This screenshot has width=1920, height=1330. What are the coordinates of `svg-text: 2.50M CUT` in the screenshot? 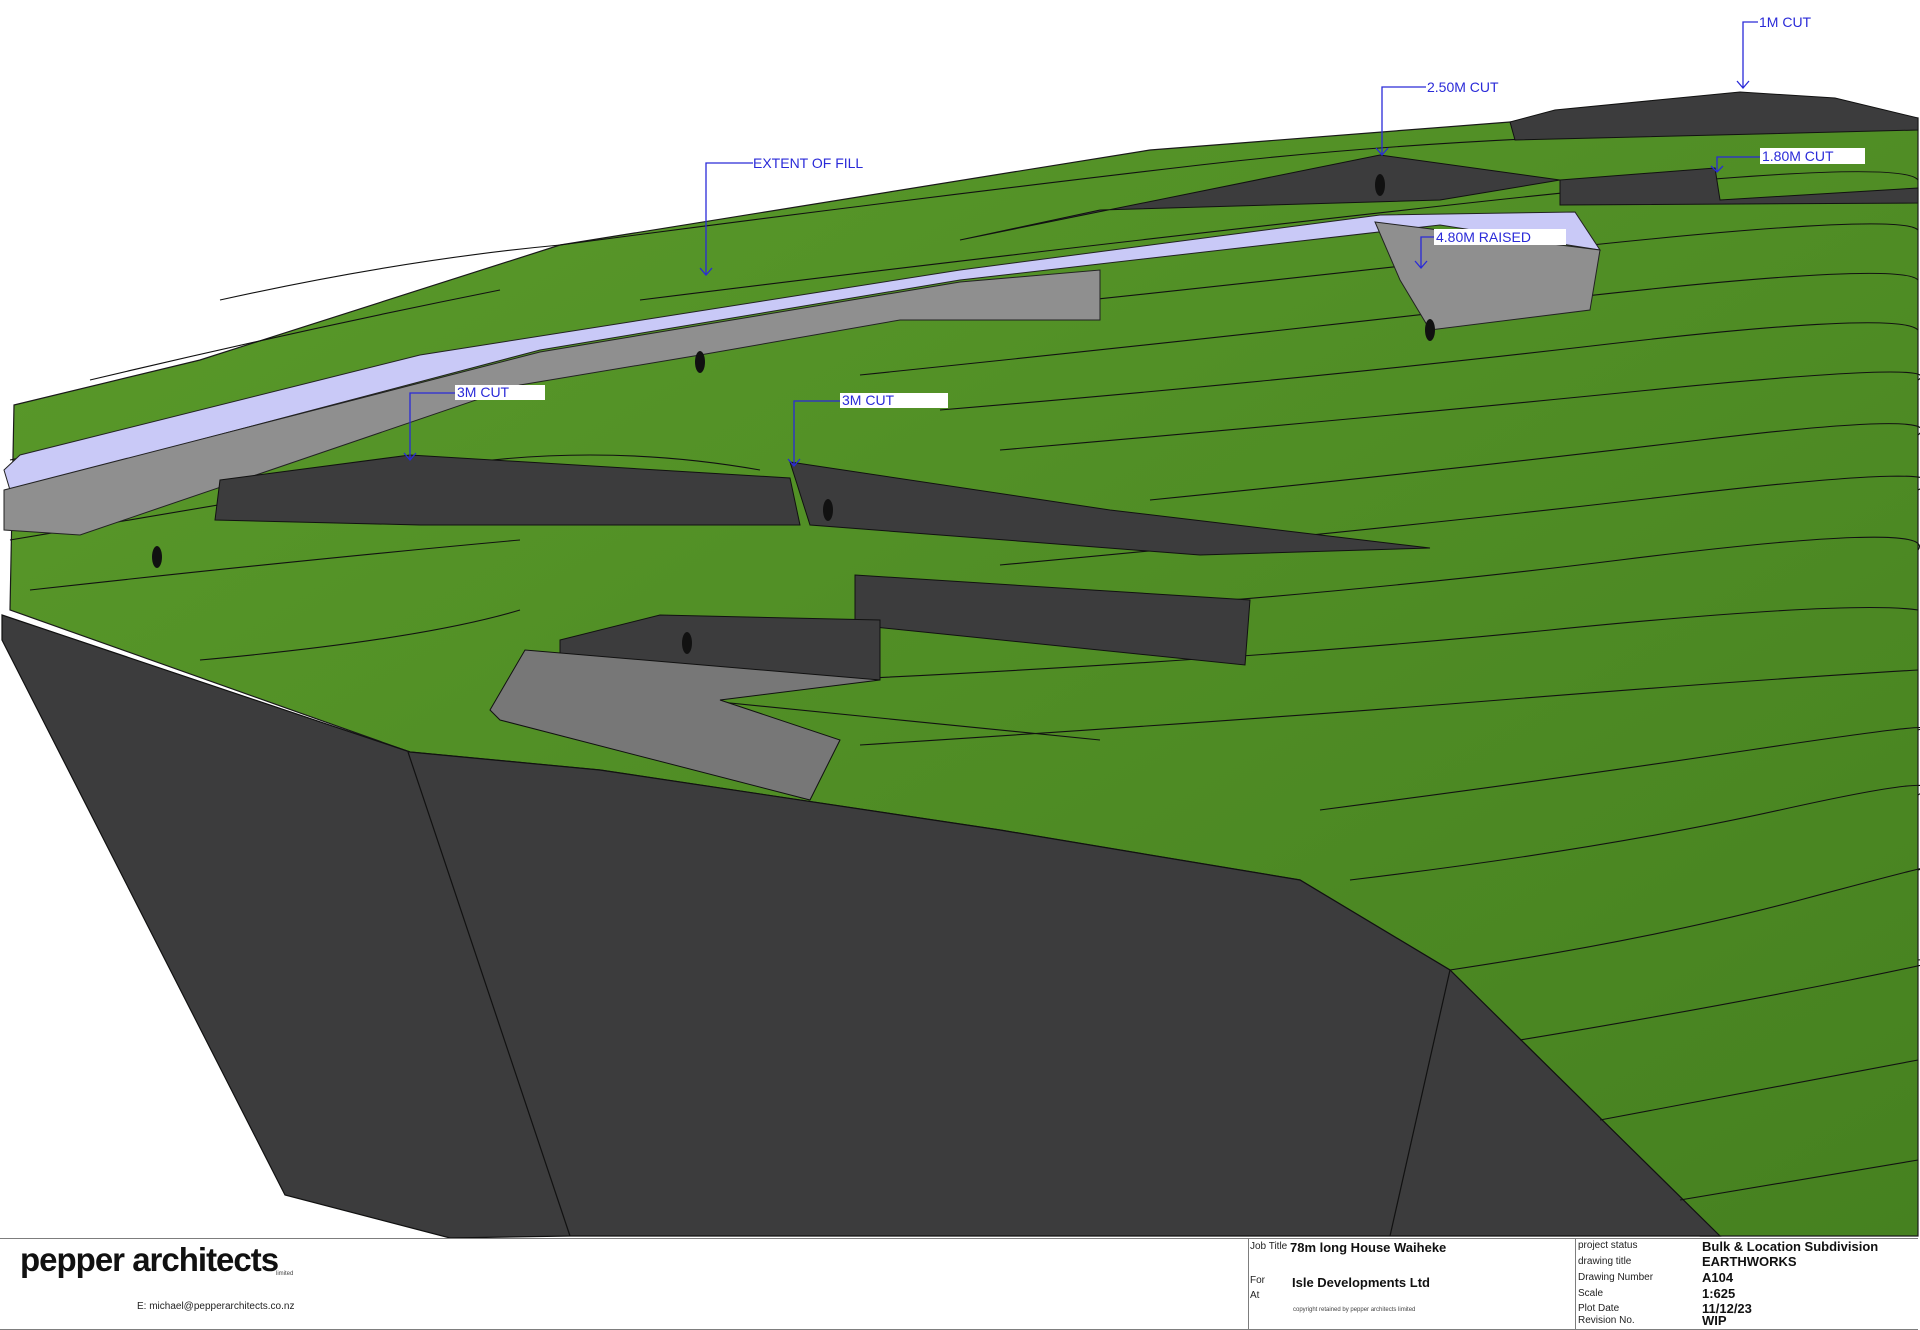 It's located at (1463, 87).